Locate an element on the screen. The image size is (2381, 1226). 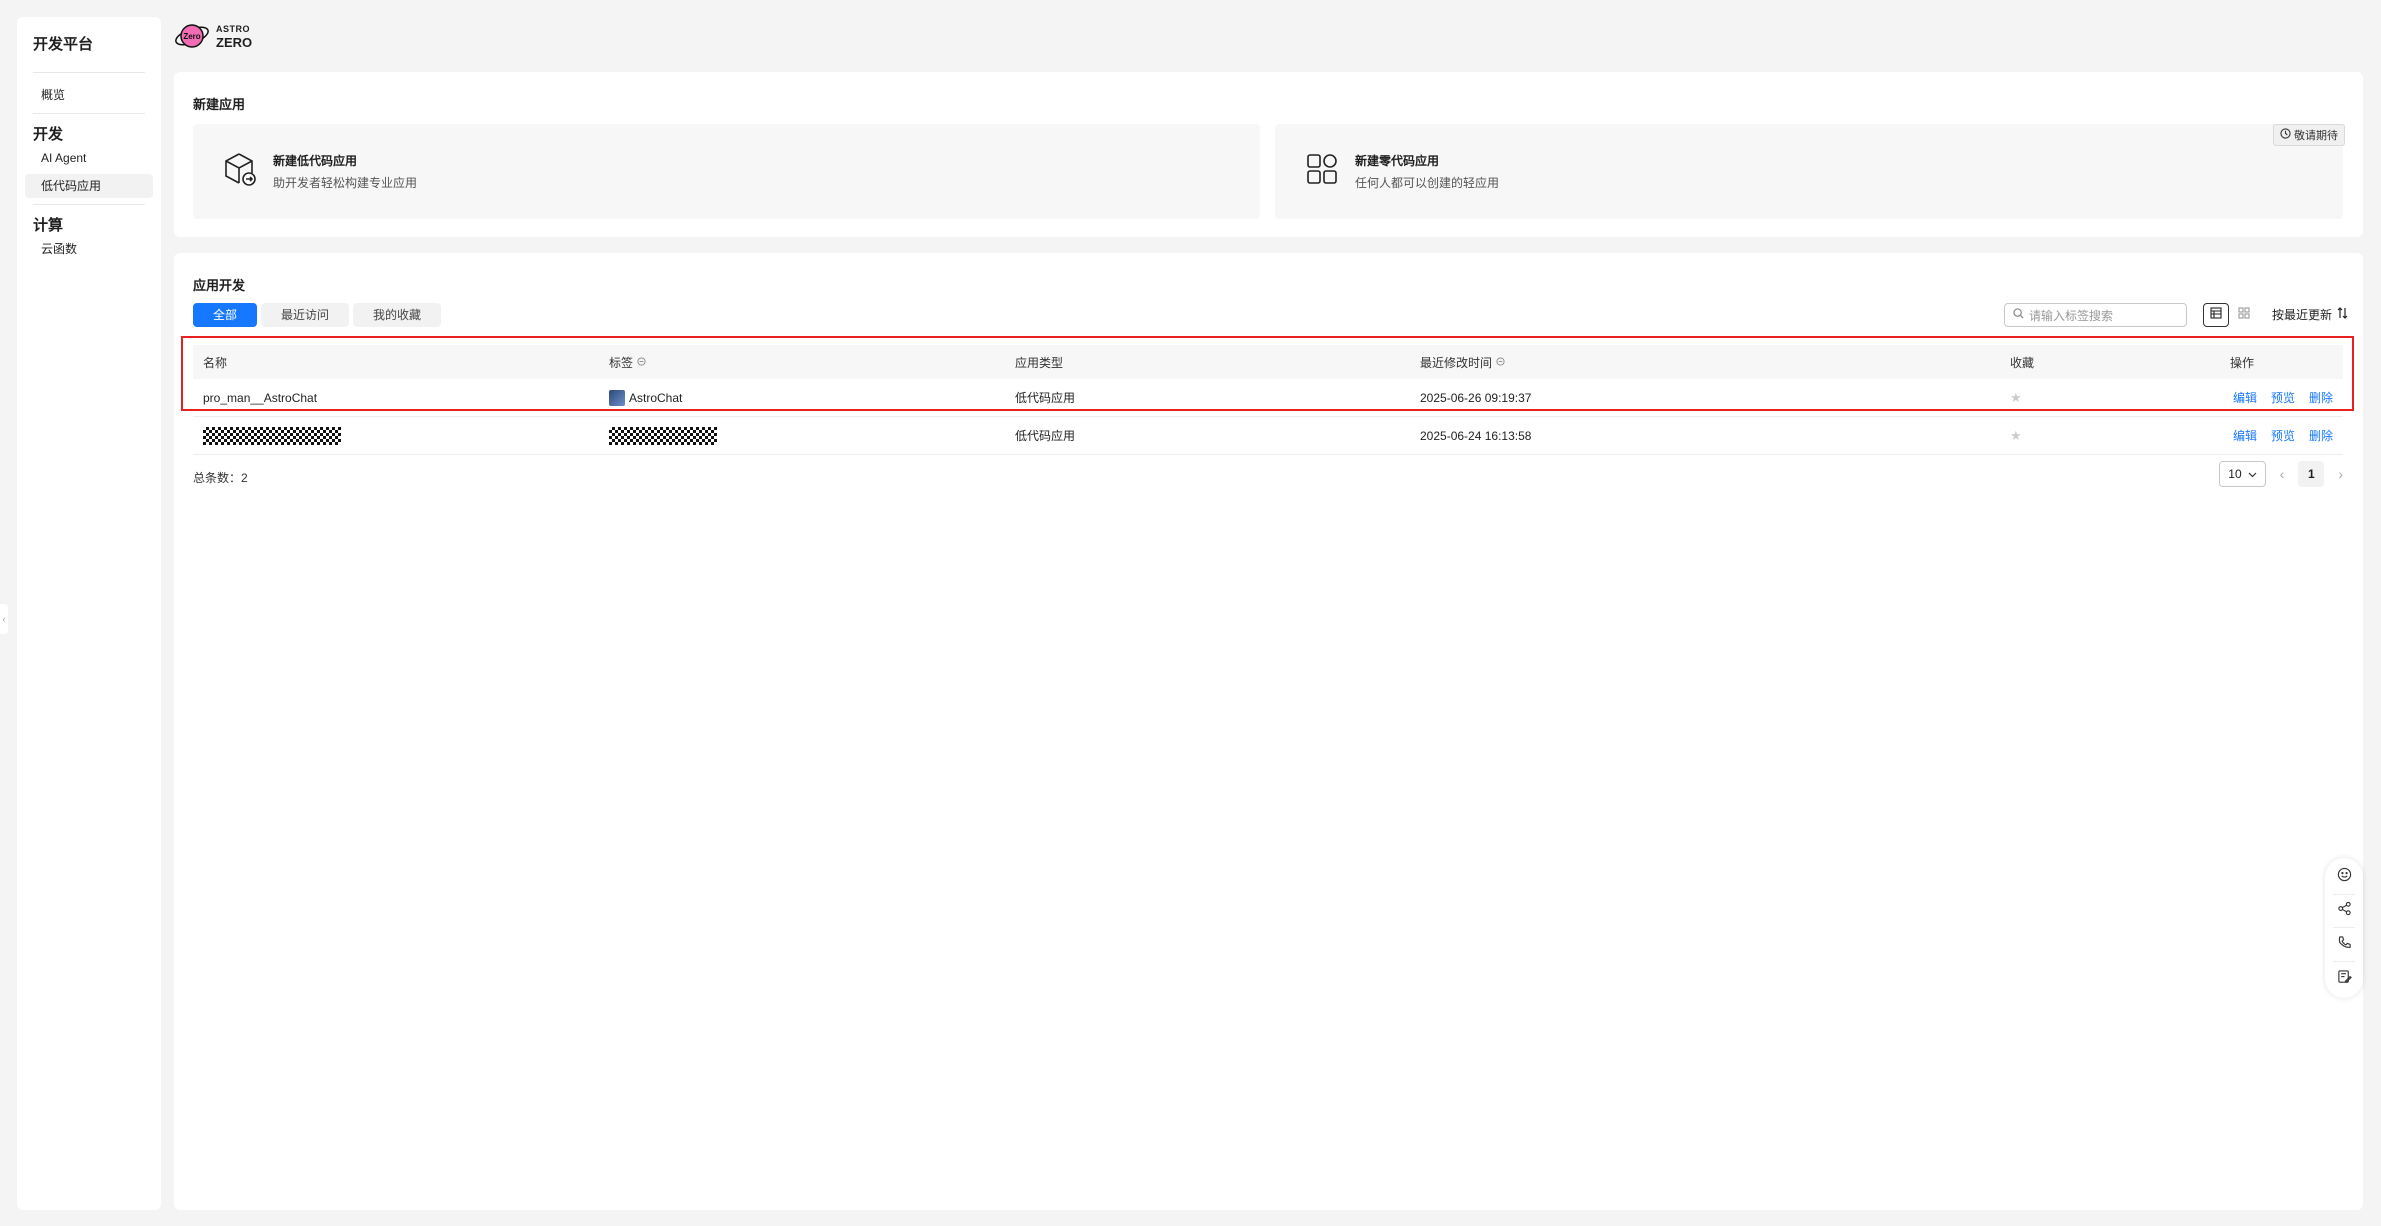
page-size-select: 10 is located at coordinates (2242, 474).